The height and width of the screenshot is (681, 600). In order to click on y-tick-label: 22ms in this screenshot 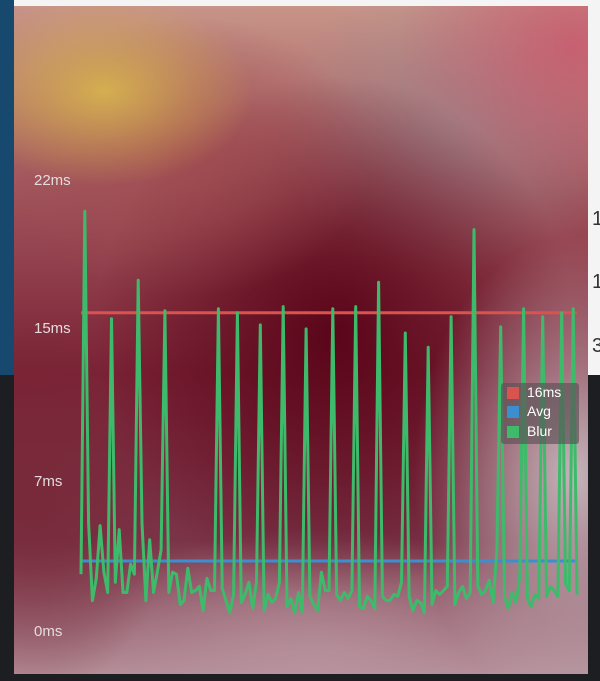, I will do `click(52, 180)`.